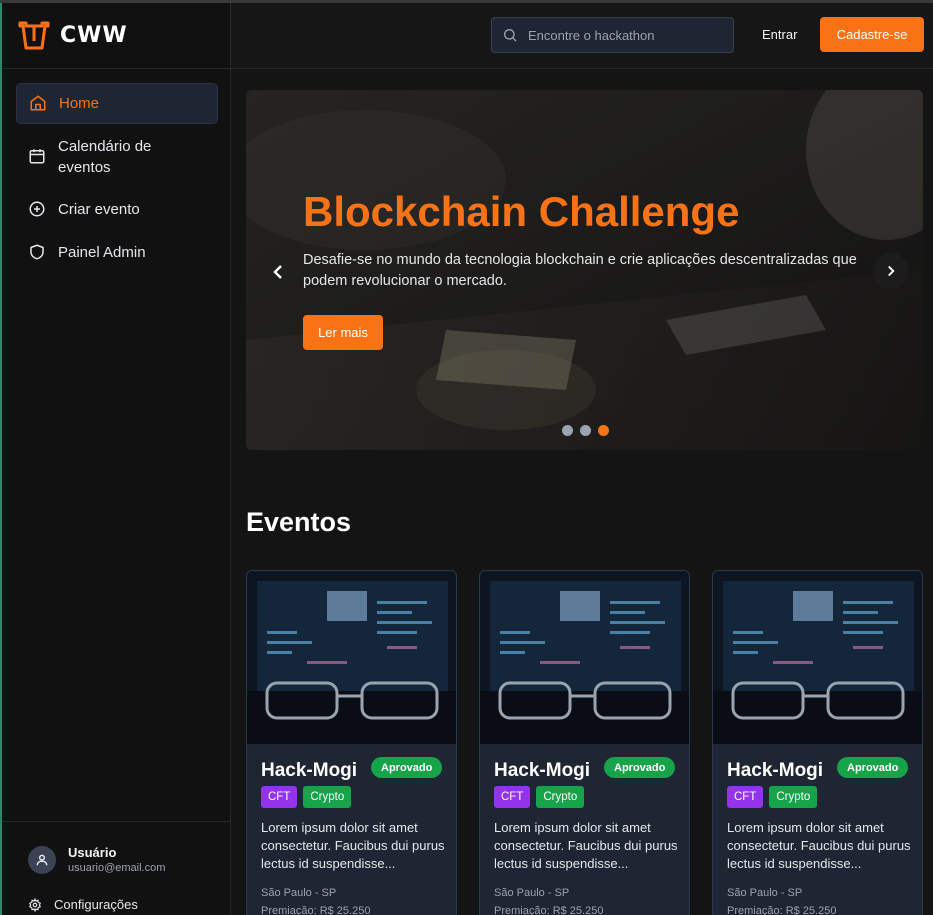  What do you see at coordinates (278, 272) in the screenshot?
I see `chevron-left-icon` at bounding box center [278, 272].